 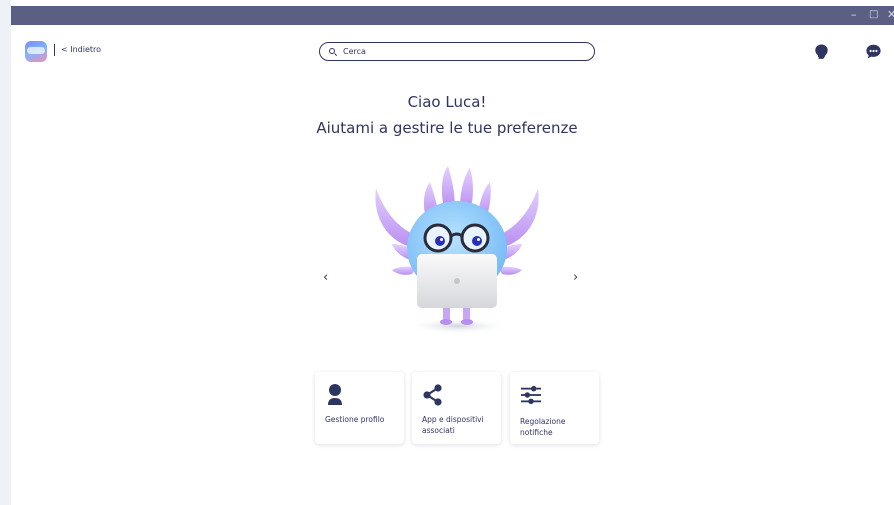 What do you see at coordinates (335, 394) in the screenshot?
I see `user-icon` at bounding box center [335, 394].